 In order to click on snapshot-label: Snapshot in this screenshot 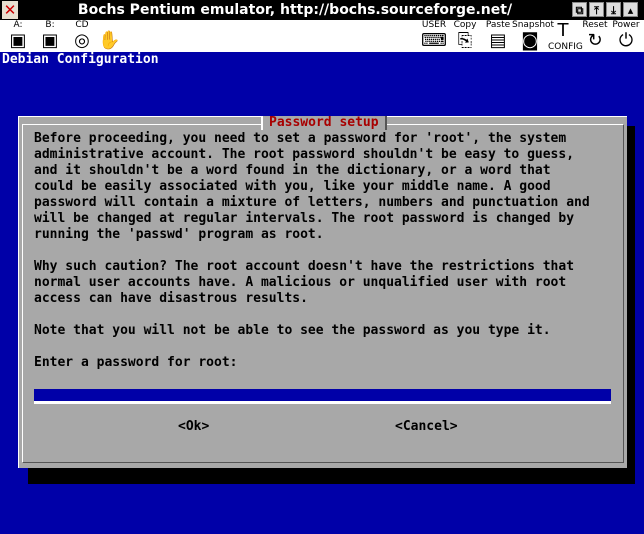, I will do `click(533, 25)`.